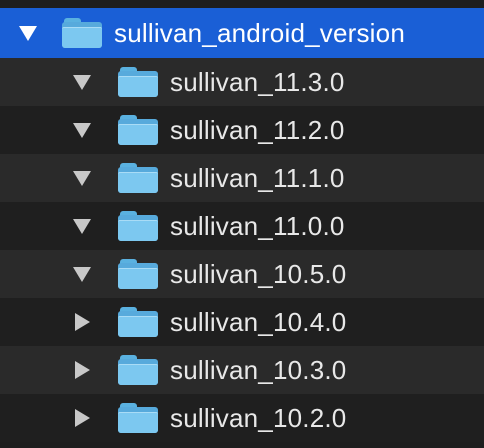 The width and height of the screenshot is (484, 448). Describe the element at coordinates (257, 81) in the screenshot. I see `tree-row-label: sullivan_11.3.0` at that location.